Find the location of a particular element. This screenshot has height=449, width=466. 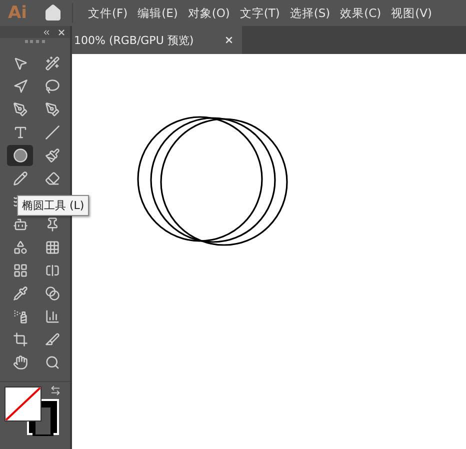

magic-wand-icon is located at coordinates (52, 63).